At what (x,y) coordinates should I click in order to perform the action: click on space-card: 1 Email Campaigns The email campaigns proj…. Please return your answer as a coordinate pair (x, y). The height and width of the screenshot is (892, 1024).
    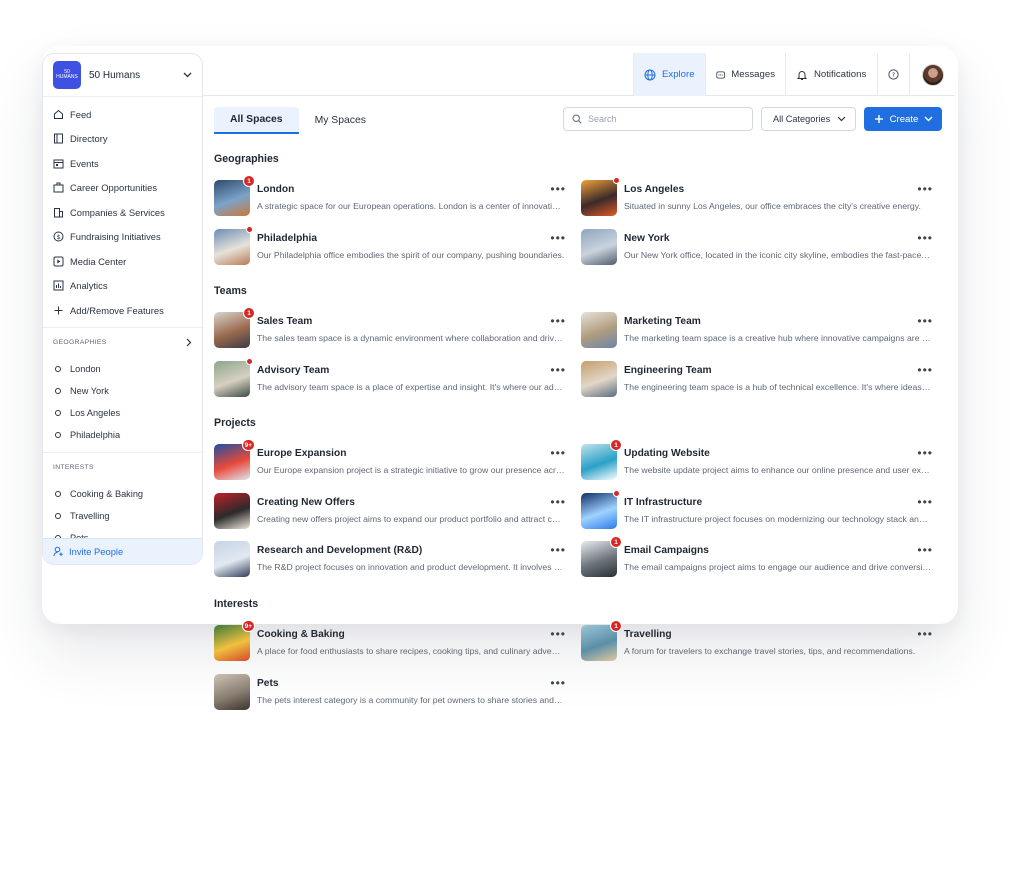
    Looking at the image, I should click on (757, 558).